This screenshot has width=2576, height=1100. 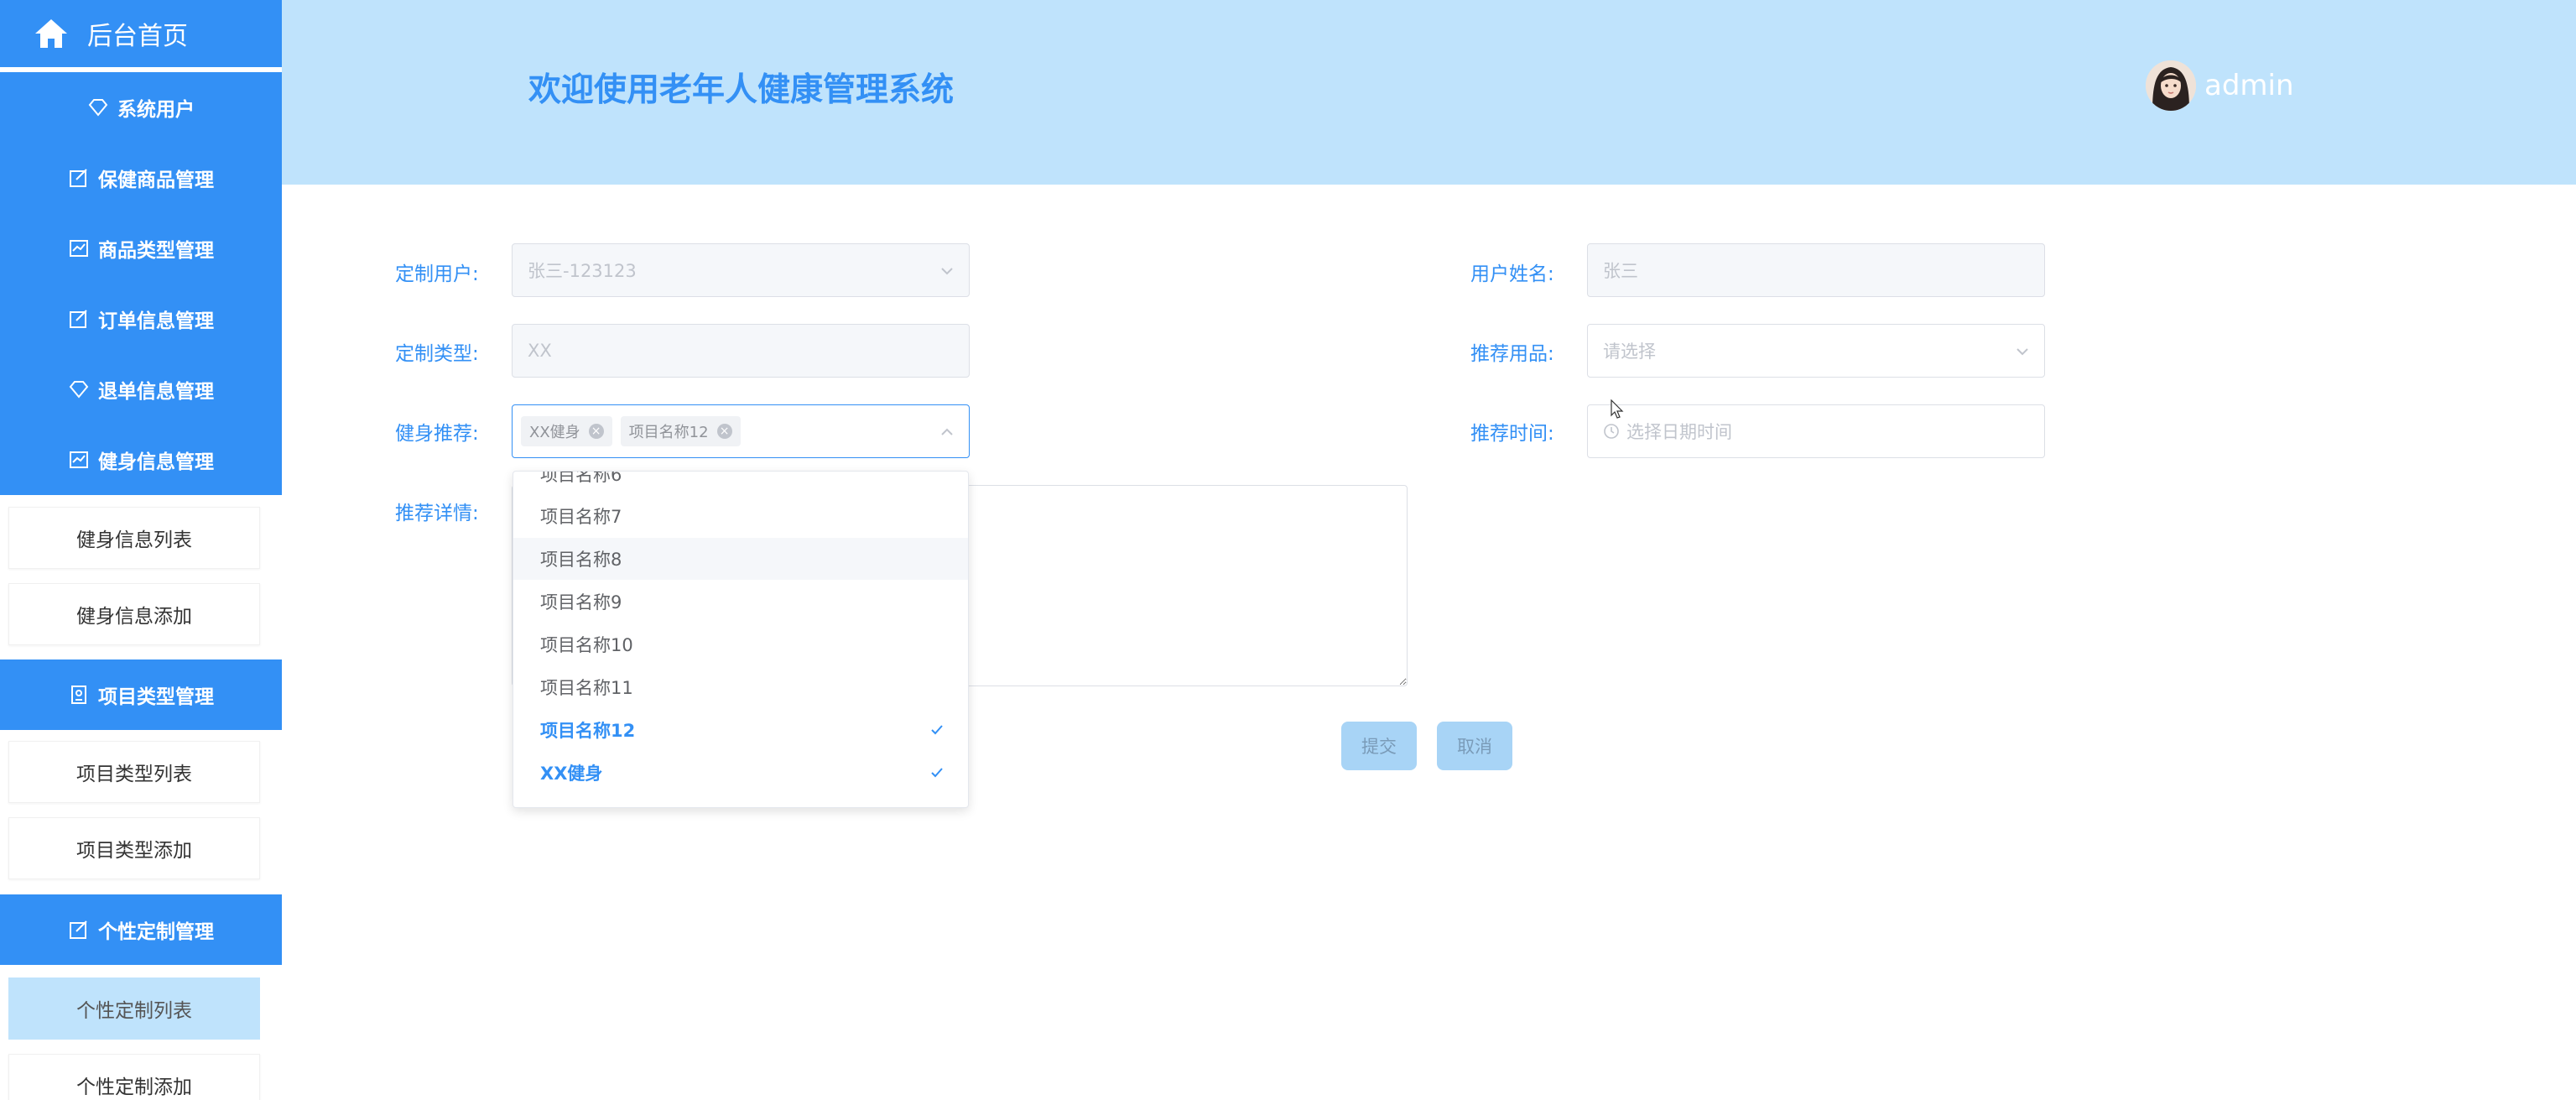 I want to click on option-label: XX健身, so click(x=571, y=774).